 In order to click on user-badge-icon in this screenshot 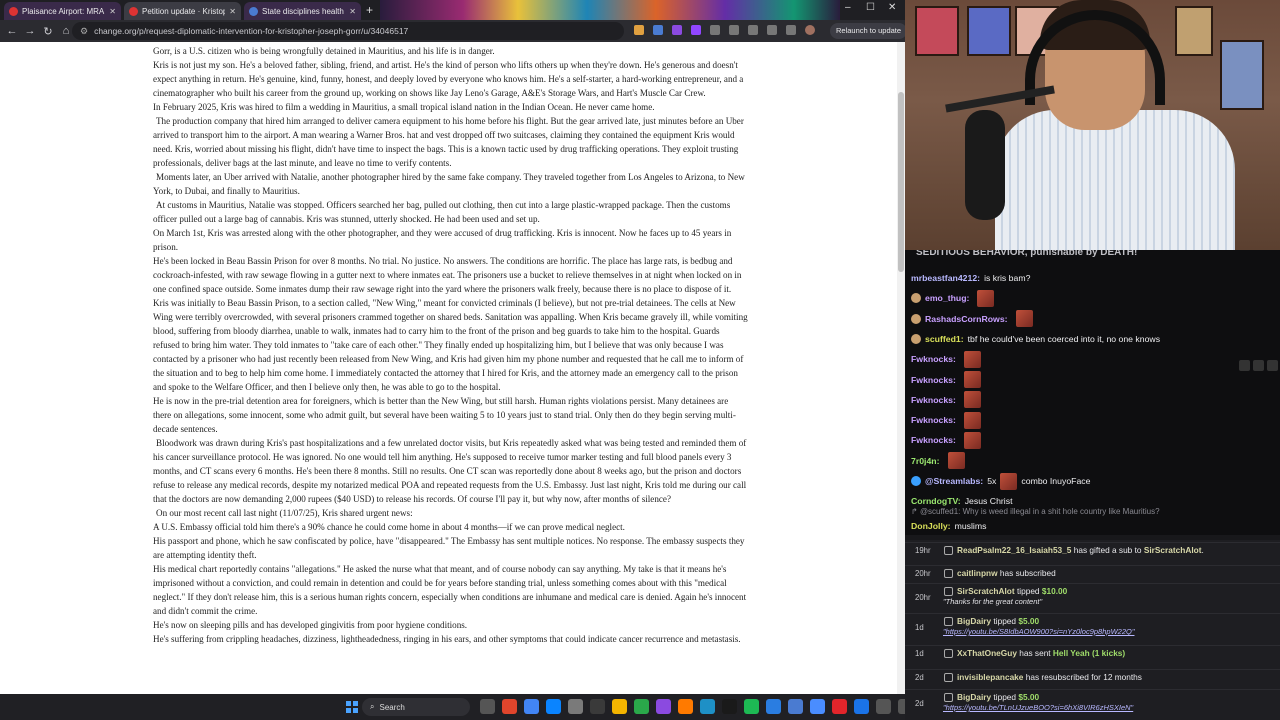, I will do `click(916, 481)`.